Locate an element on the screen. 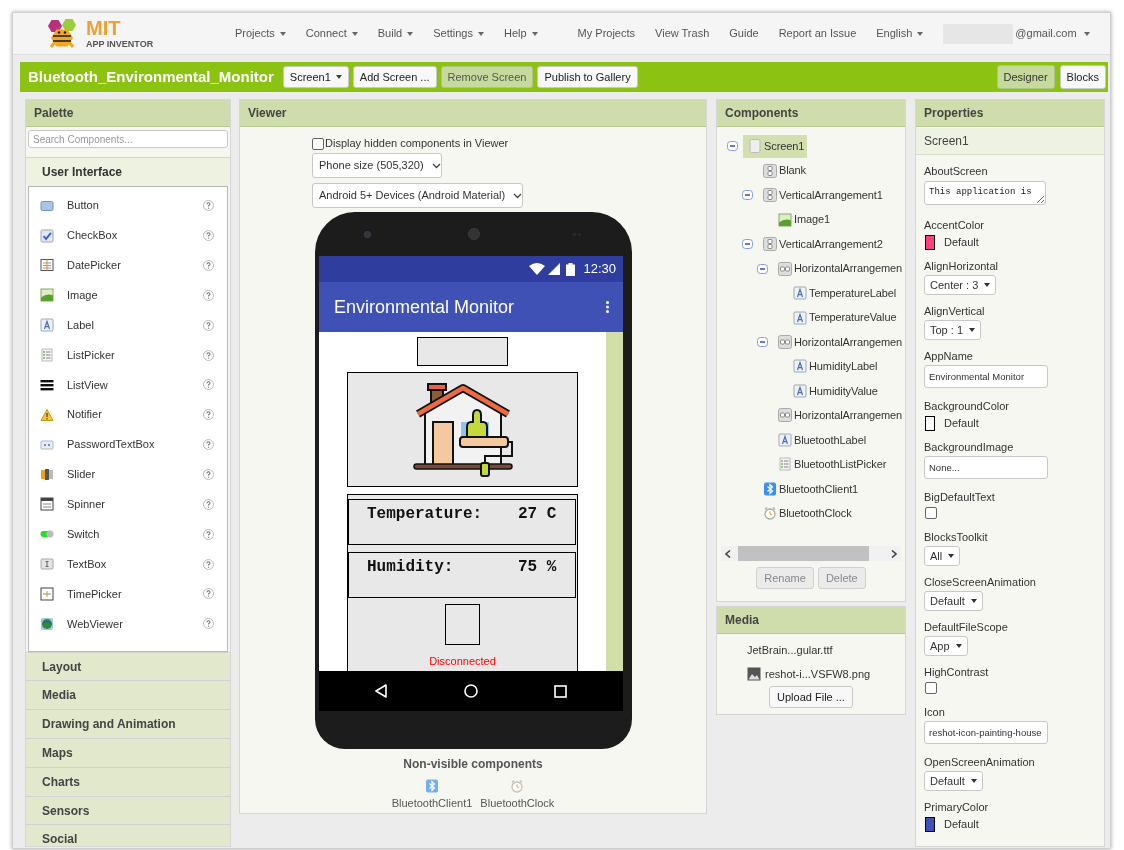  menu-button: Build is located at coordinates (395, 33).